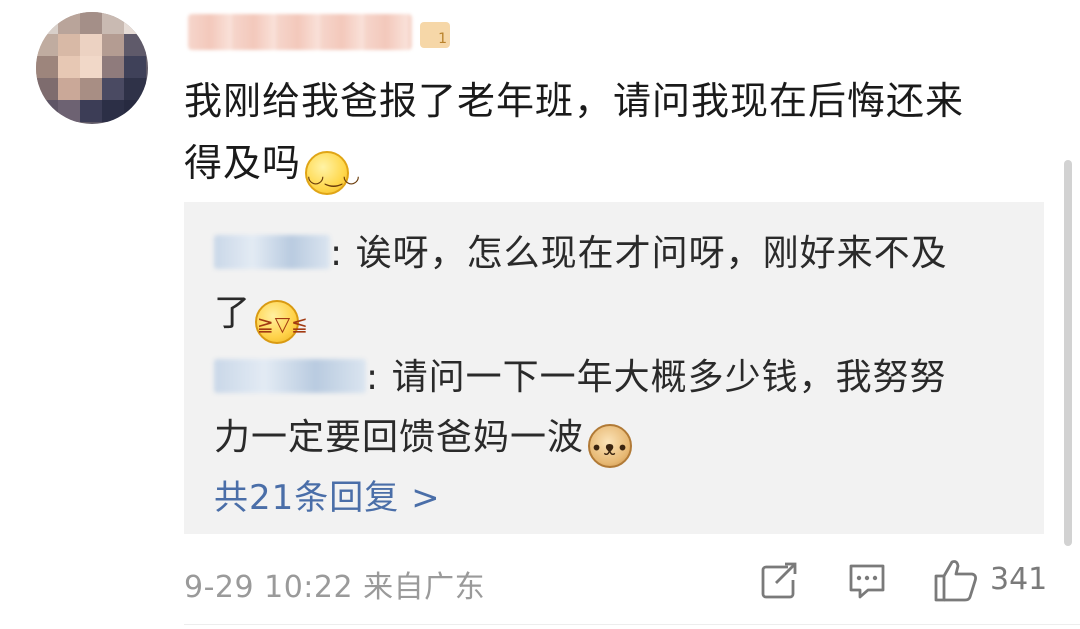 Image resolution: width=1080 pixels, height=629 pixels. Describe the element at coordinates (574, 101) in the screenshot. I see `comment-line-1: 我刚给我爸报了老年班，请问我现在后悔还来` at that location.